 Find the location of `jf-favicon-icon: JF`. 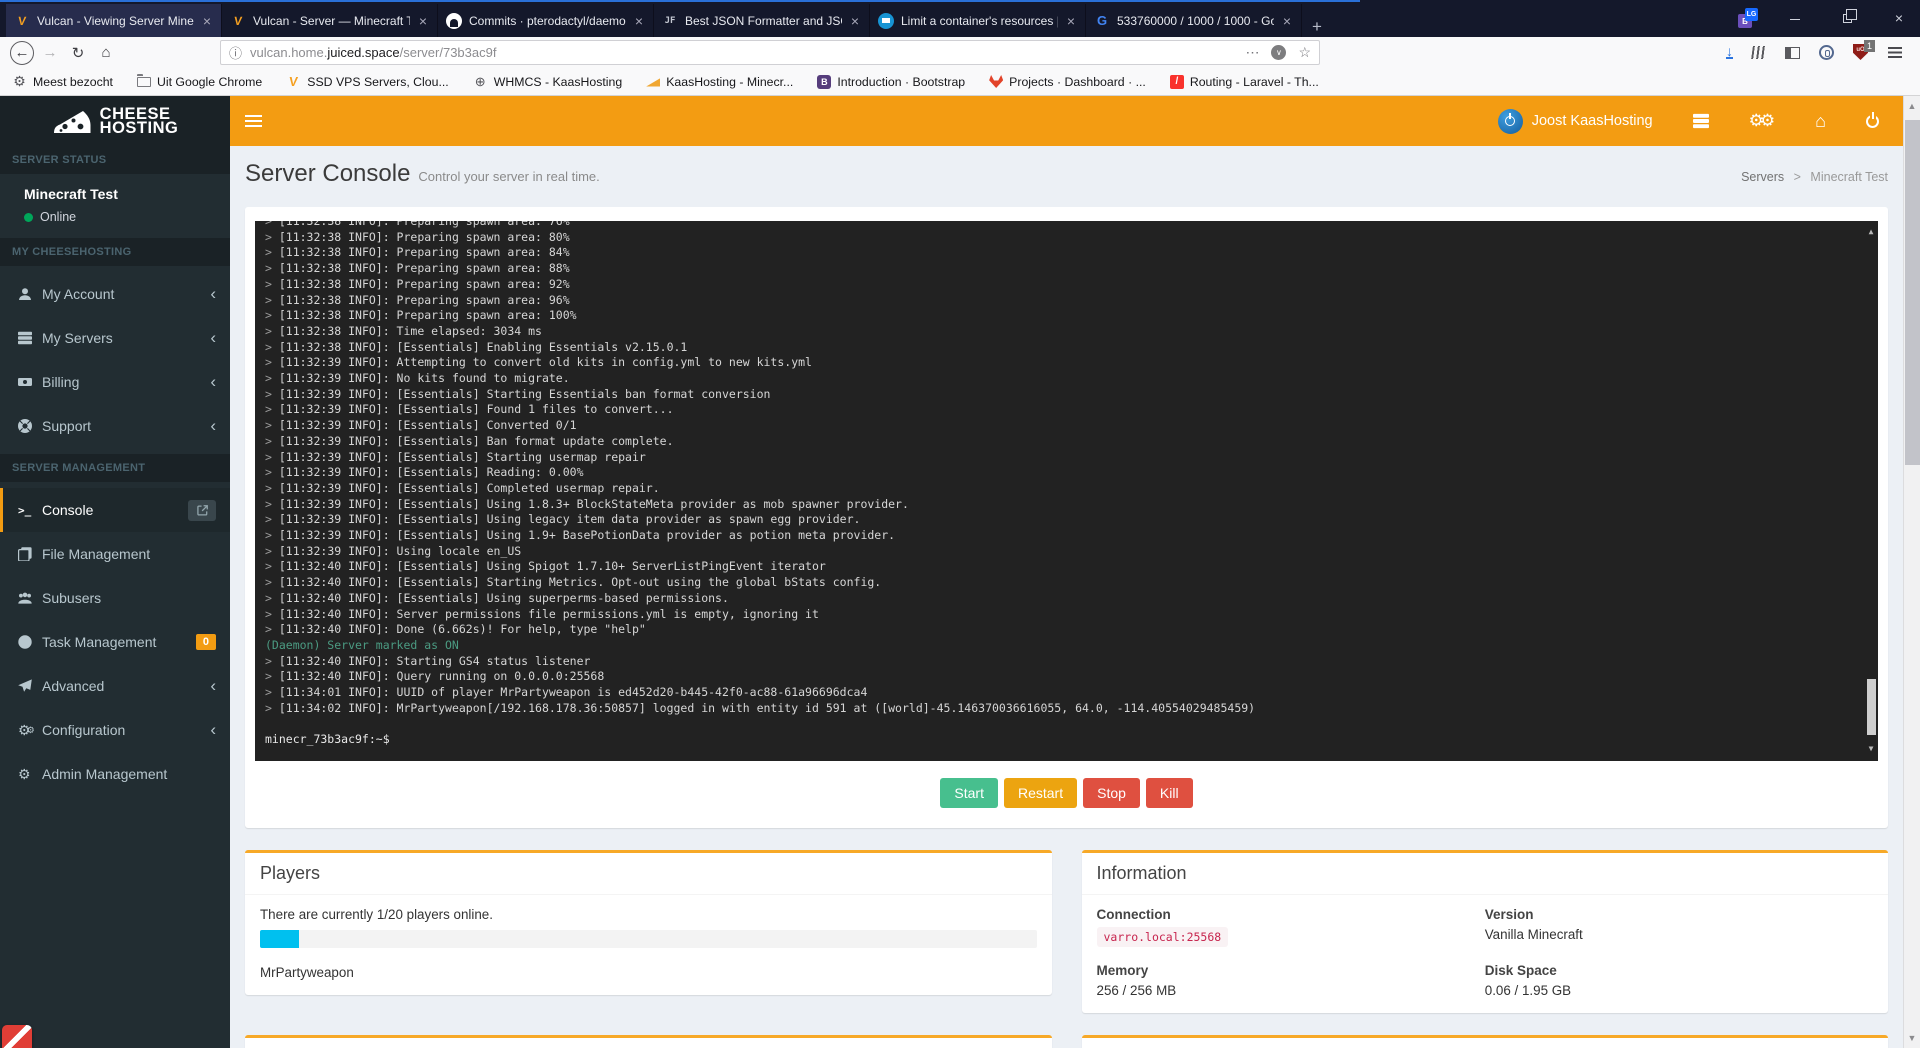

jf-favicon-icon: JF is located at coordinates (670, 20).